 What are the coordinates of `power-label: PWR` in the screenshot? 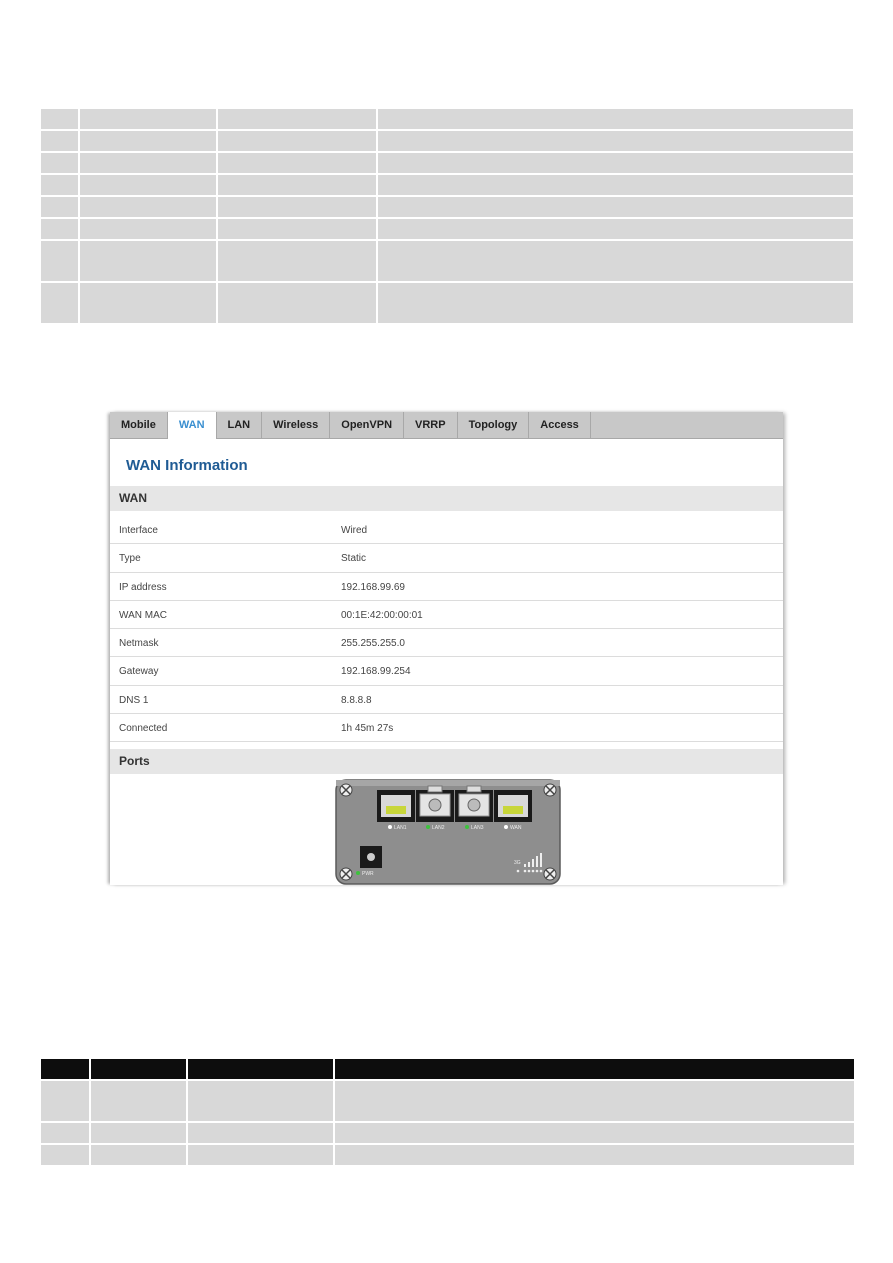 It's located at (368, 874).